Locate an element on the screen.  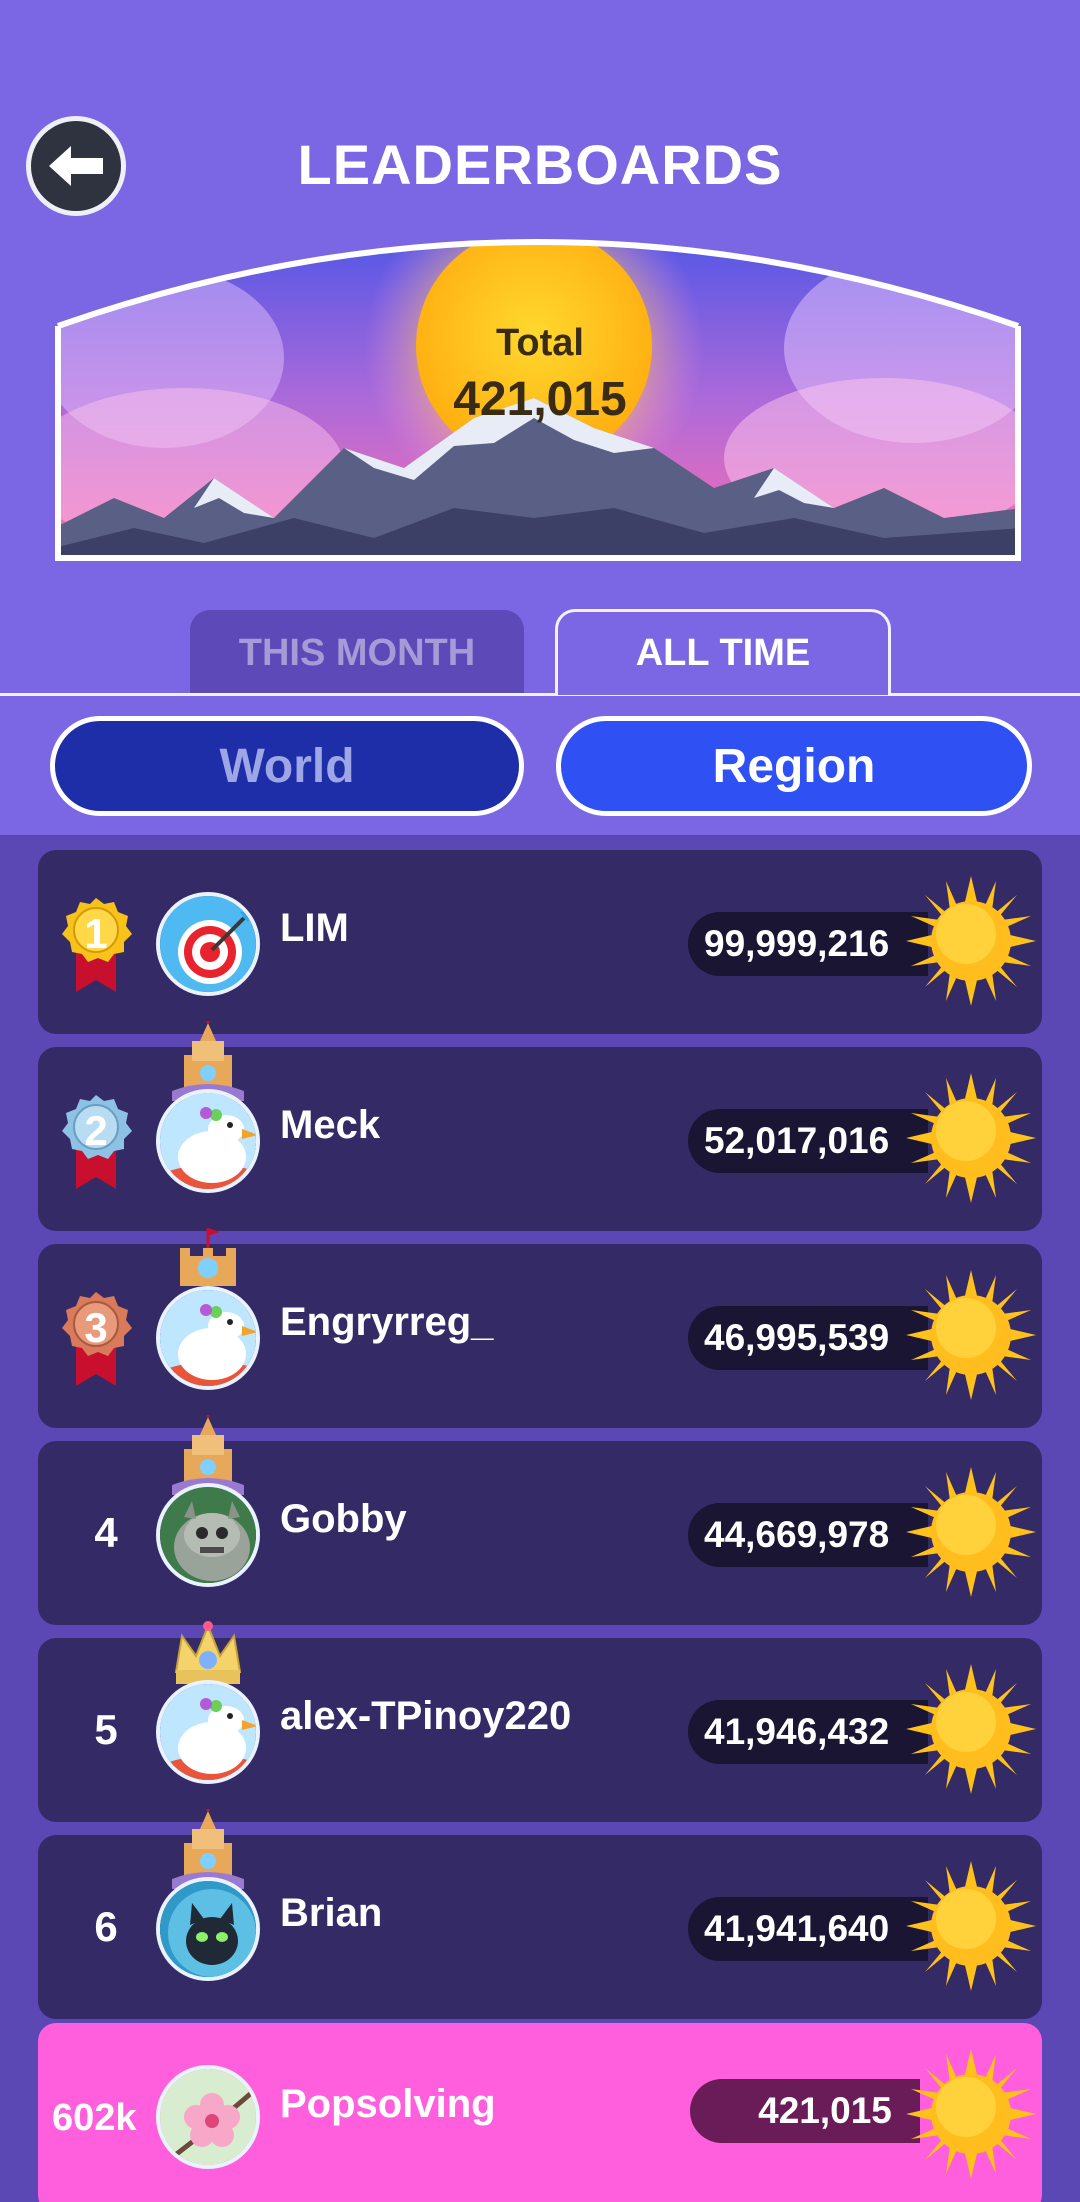
tab-divider is located at coordinates (540, 694).